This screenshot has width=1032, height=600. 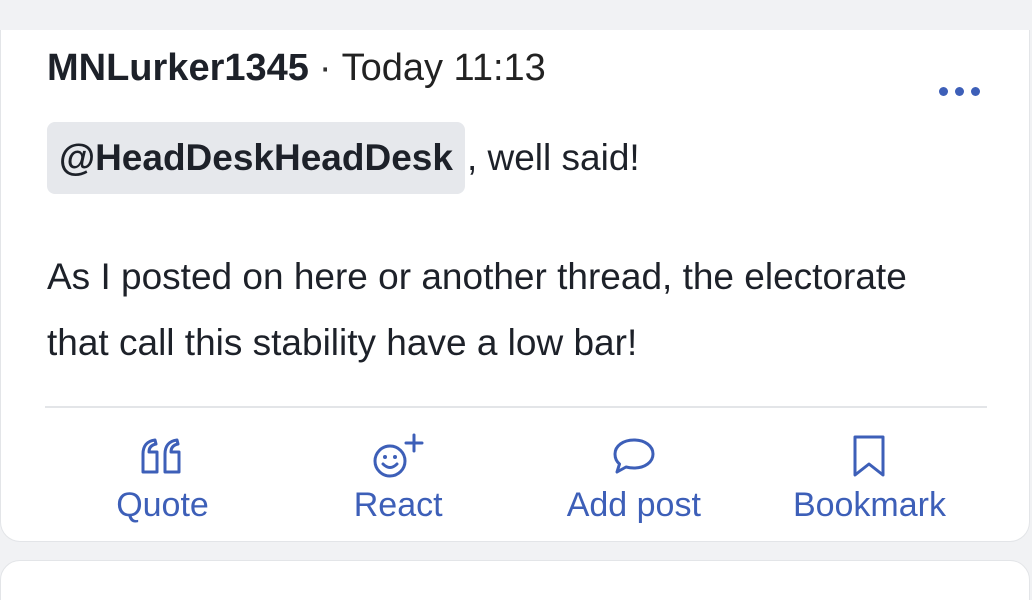 What do you see at coordinates (178, 68) in the screenshot?
I see `author-name: MNLurker1345` at bounding box center [178, 68].